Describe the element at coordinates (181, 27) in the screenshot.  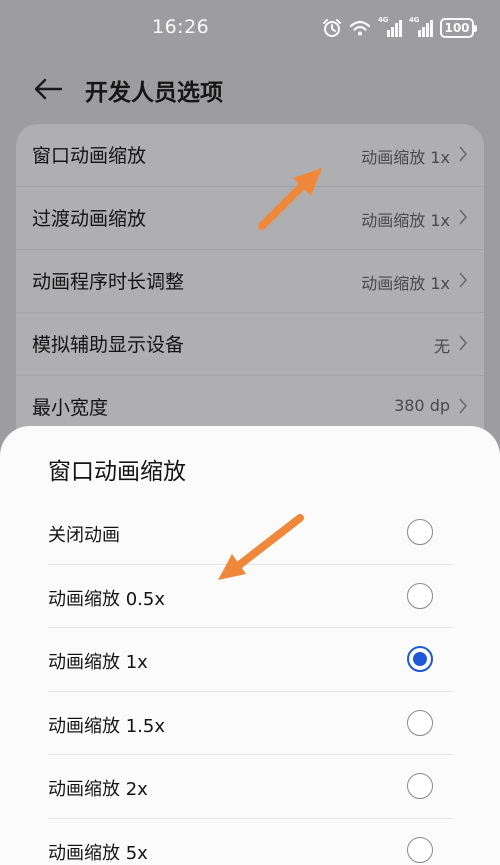
I see `status-time: 16:26` at that location.